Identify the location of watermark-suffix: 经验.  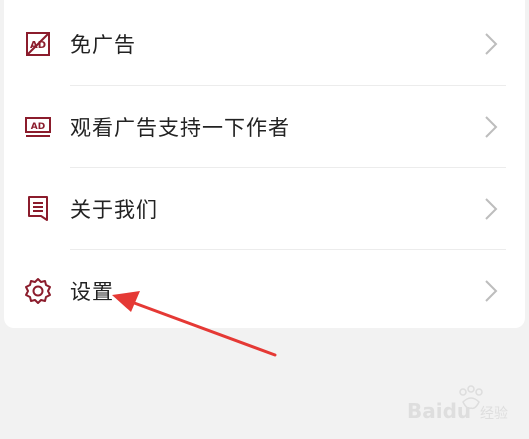
(494, 414).